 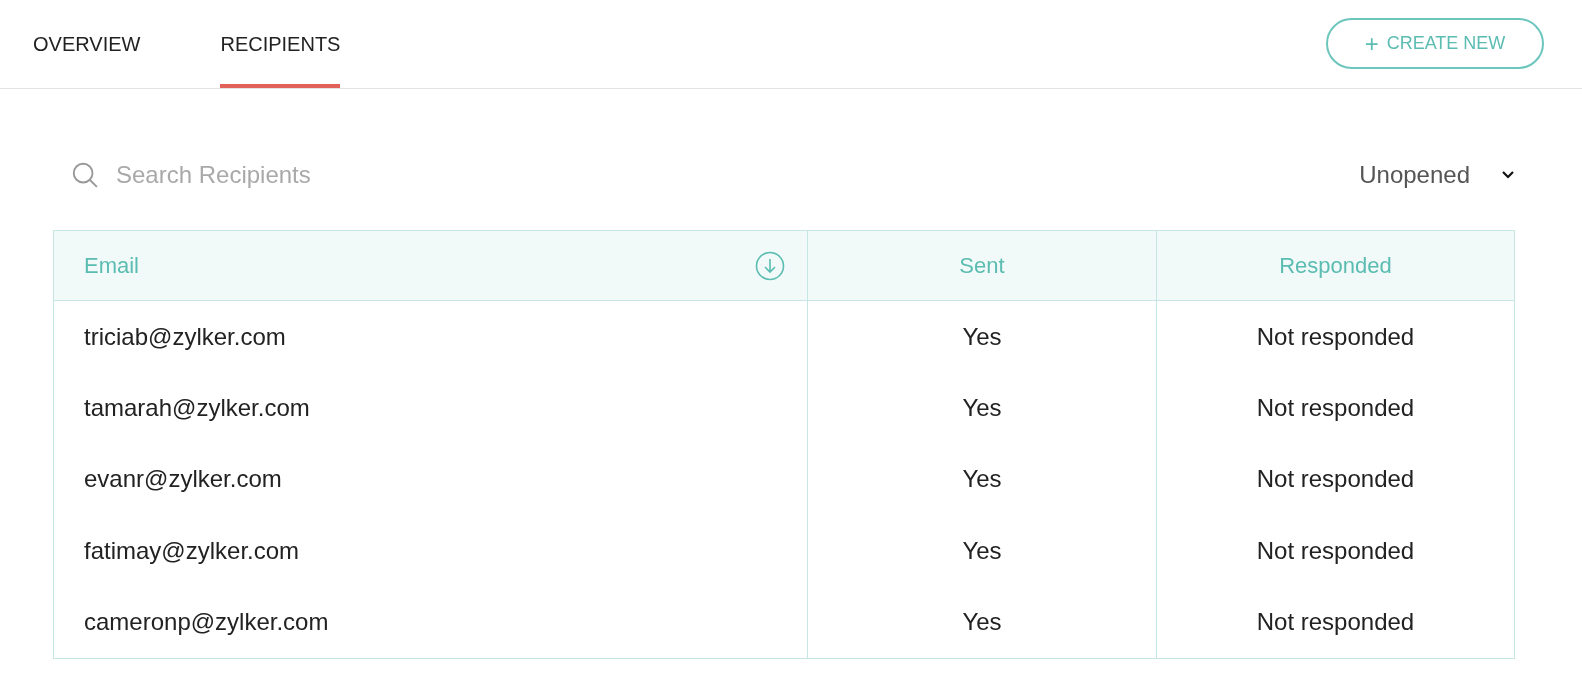 I want to click on tab: OVERVIEW, so click(x=87, y=44).